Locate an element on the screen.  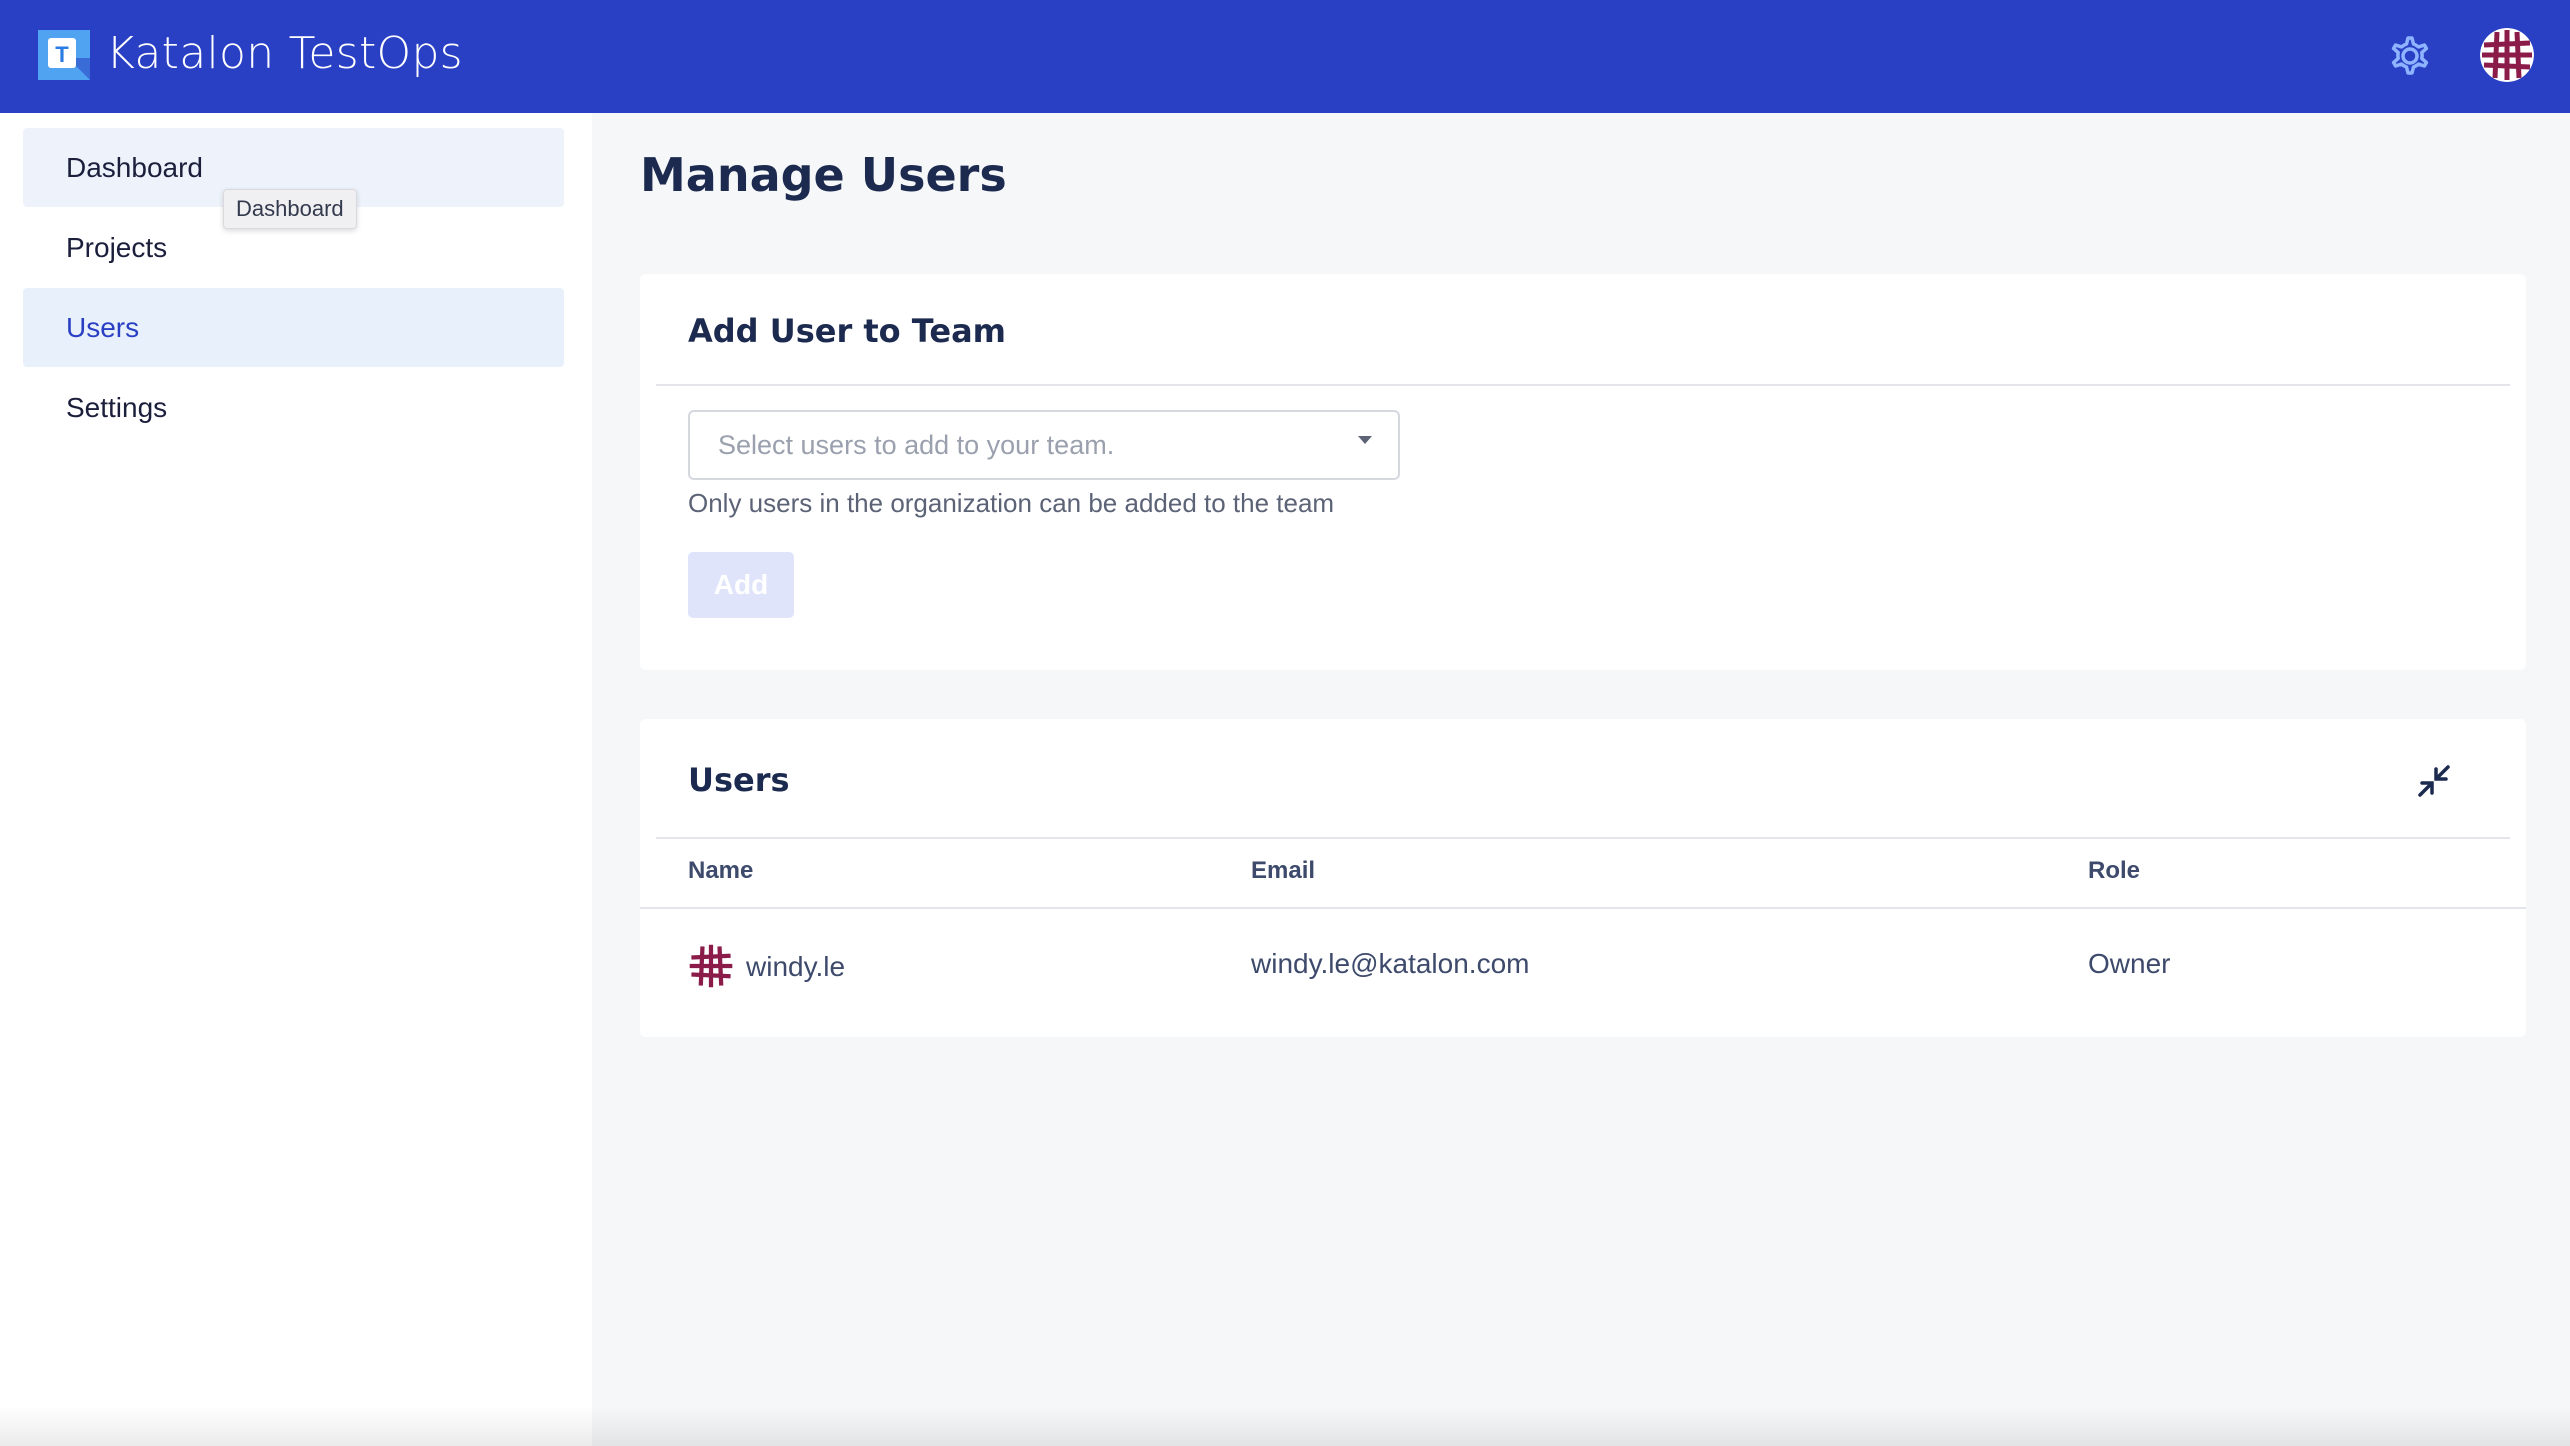
column-header-email: Email is located at coordinates (1283, 871).